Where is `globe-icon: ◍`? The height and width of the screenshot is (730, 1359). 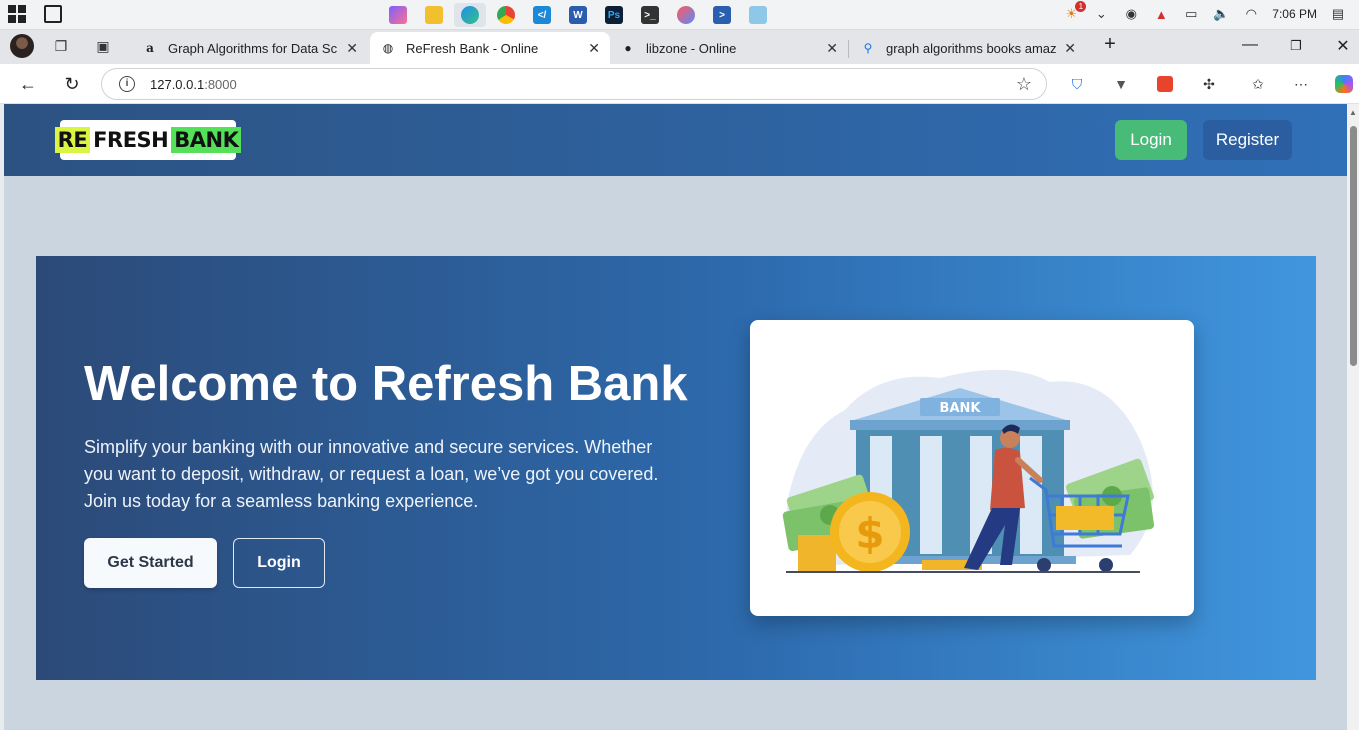 globe-icon: ◍ is located at coordinates (388, 48).